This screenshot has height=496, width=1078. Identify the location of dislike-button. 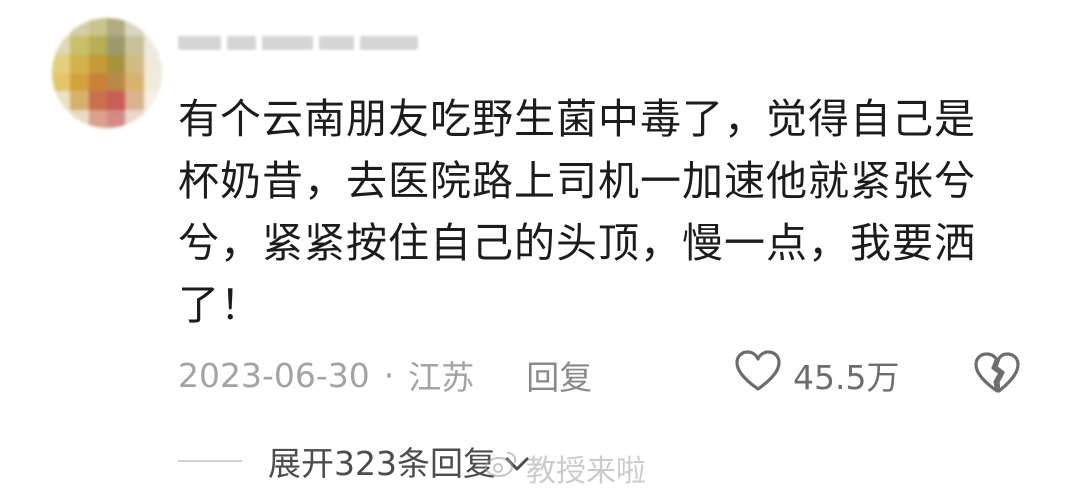
(997, 375).